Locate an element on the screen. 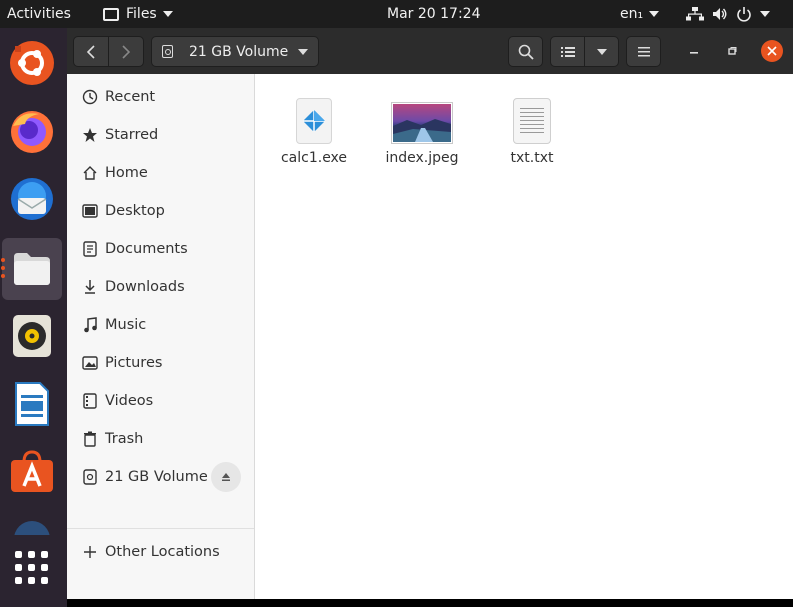  firefox-icon is located at coordinates (32, 131).